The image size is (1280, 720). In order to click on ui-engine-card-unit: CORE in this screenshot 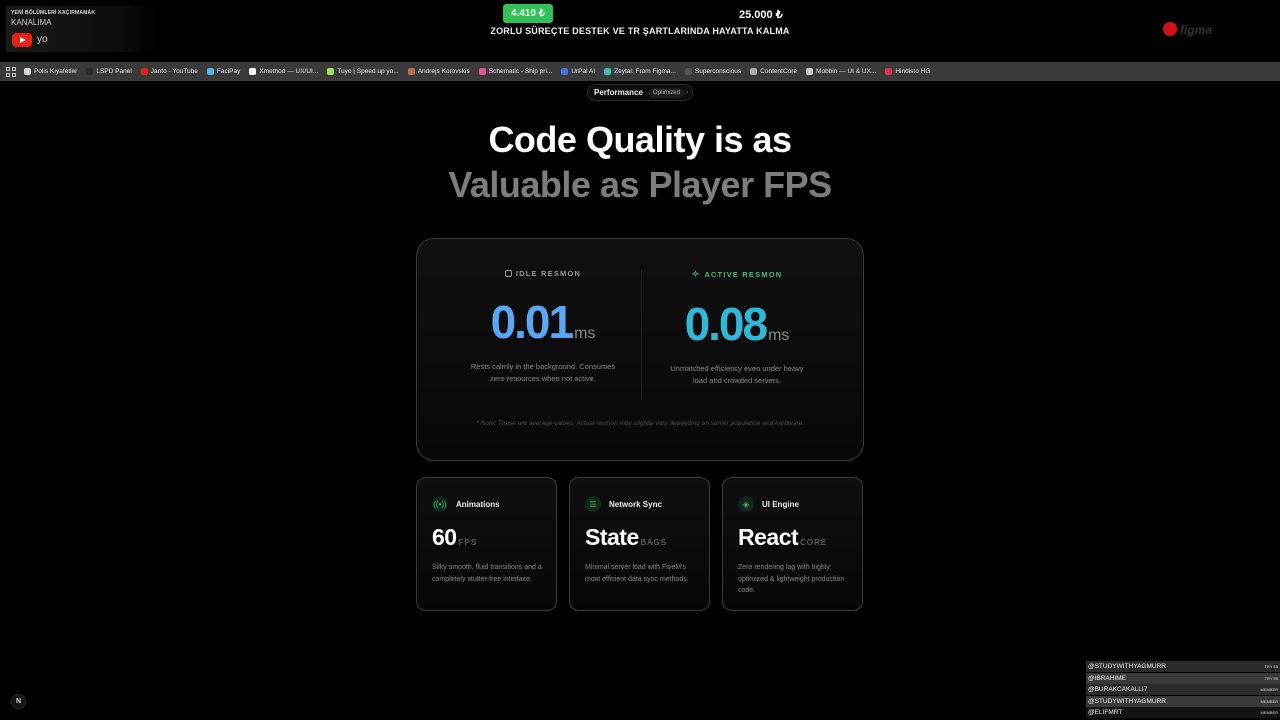, I will do `click(814, 542)`.